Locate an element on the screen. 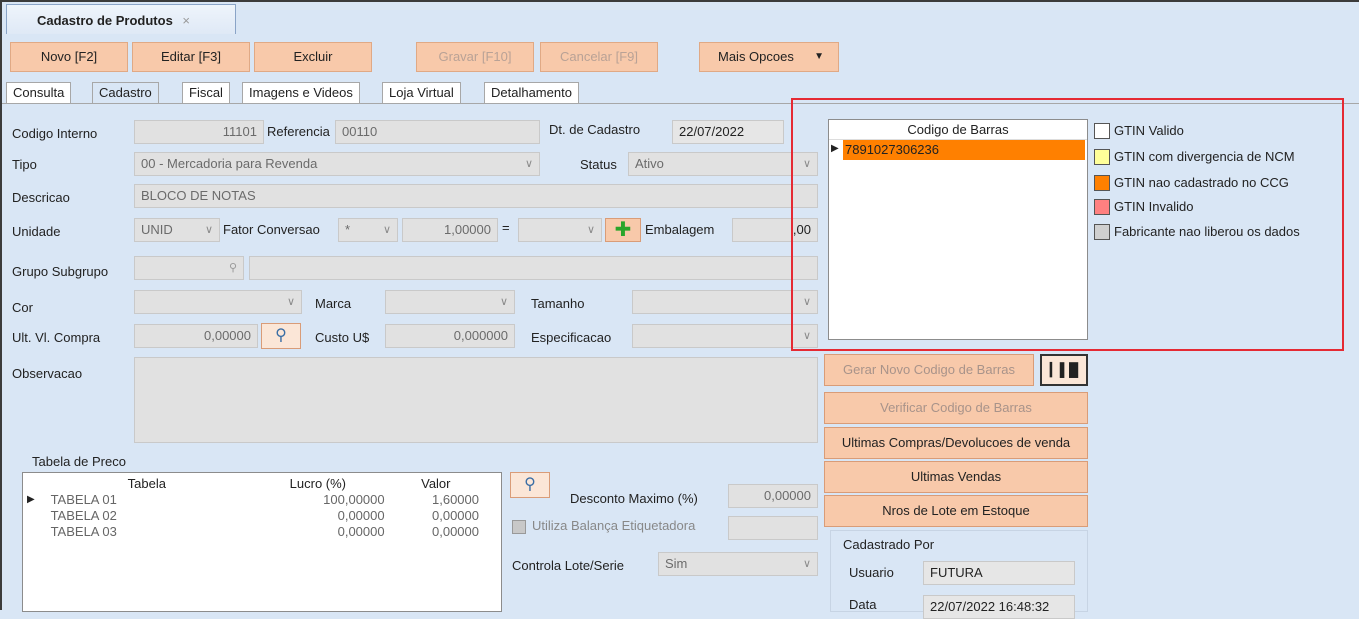 The width and height of the screenshot is (1359, 619). marca-label: Marca is located at coordinates (333, 303).